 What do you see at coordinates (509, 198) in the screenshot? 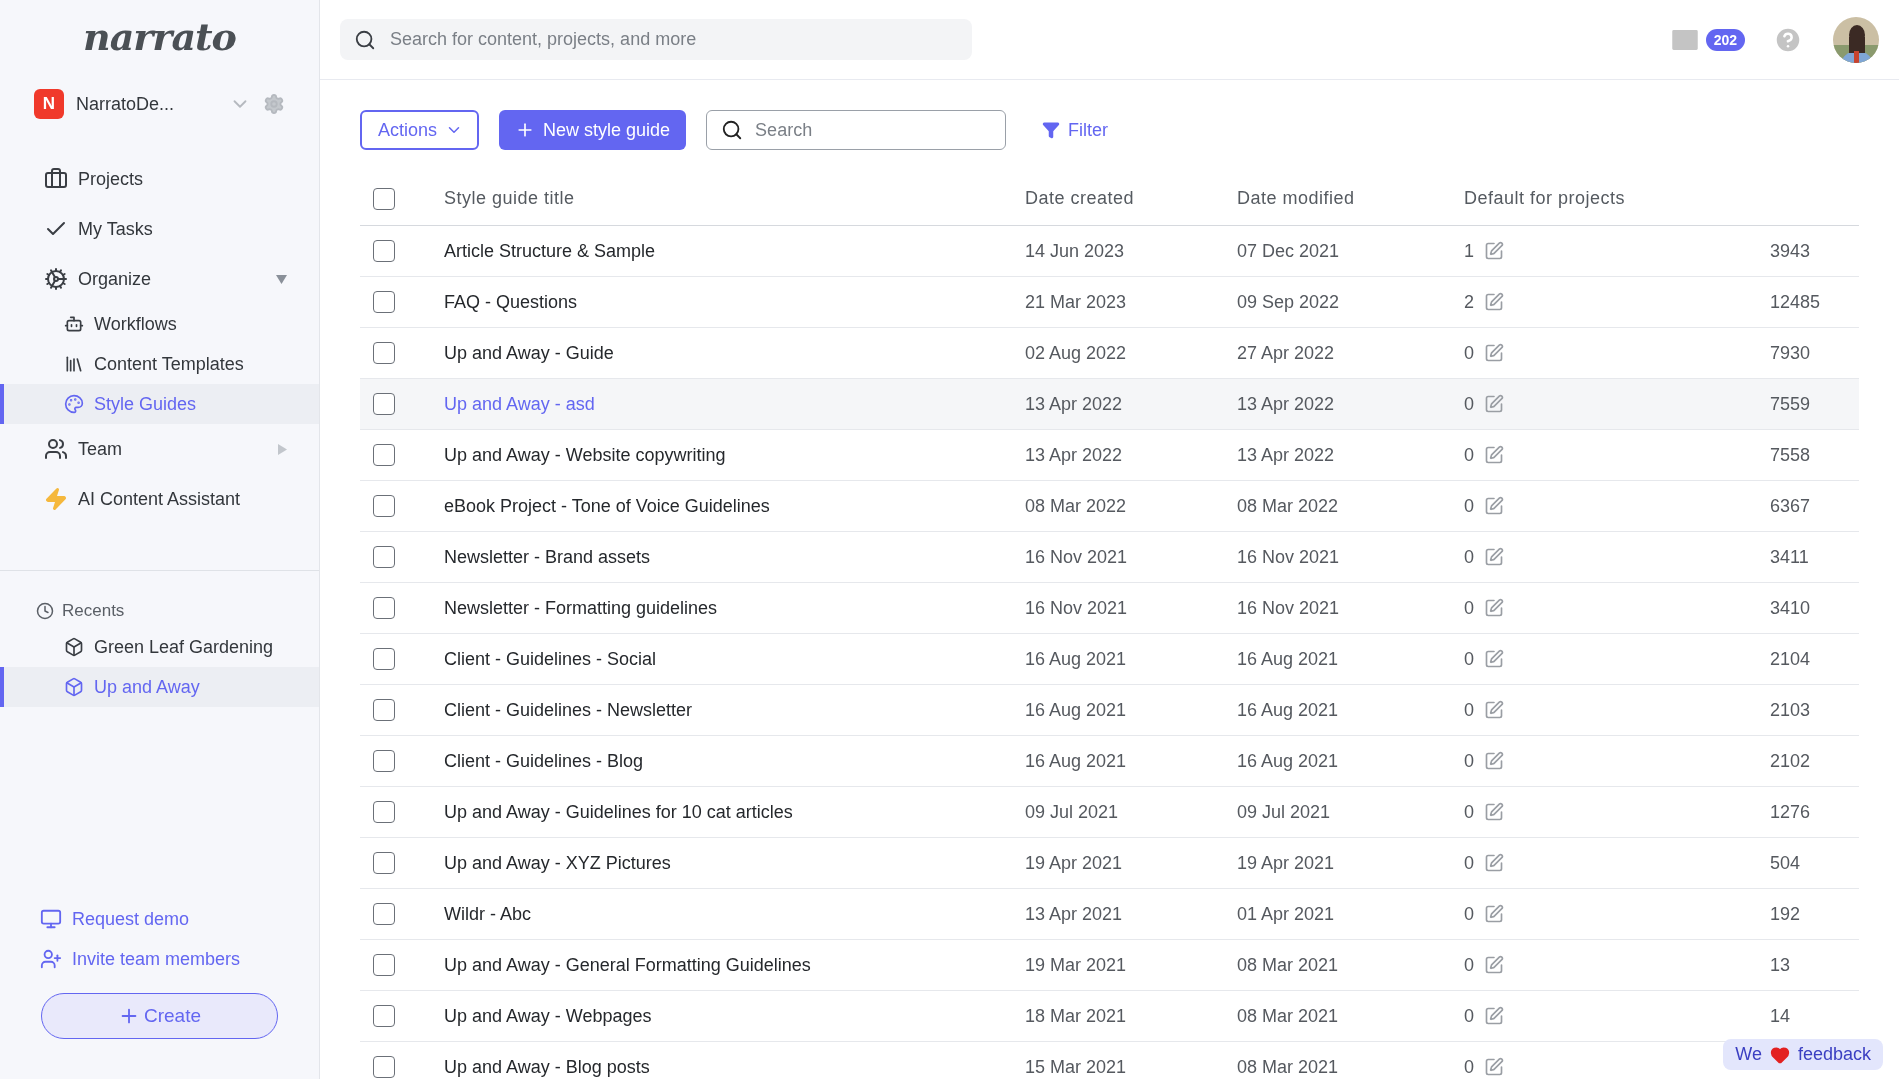
I see `column-header: Style guide title` at bounding box center [509, 198].